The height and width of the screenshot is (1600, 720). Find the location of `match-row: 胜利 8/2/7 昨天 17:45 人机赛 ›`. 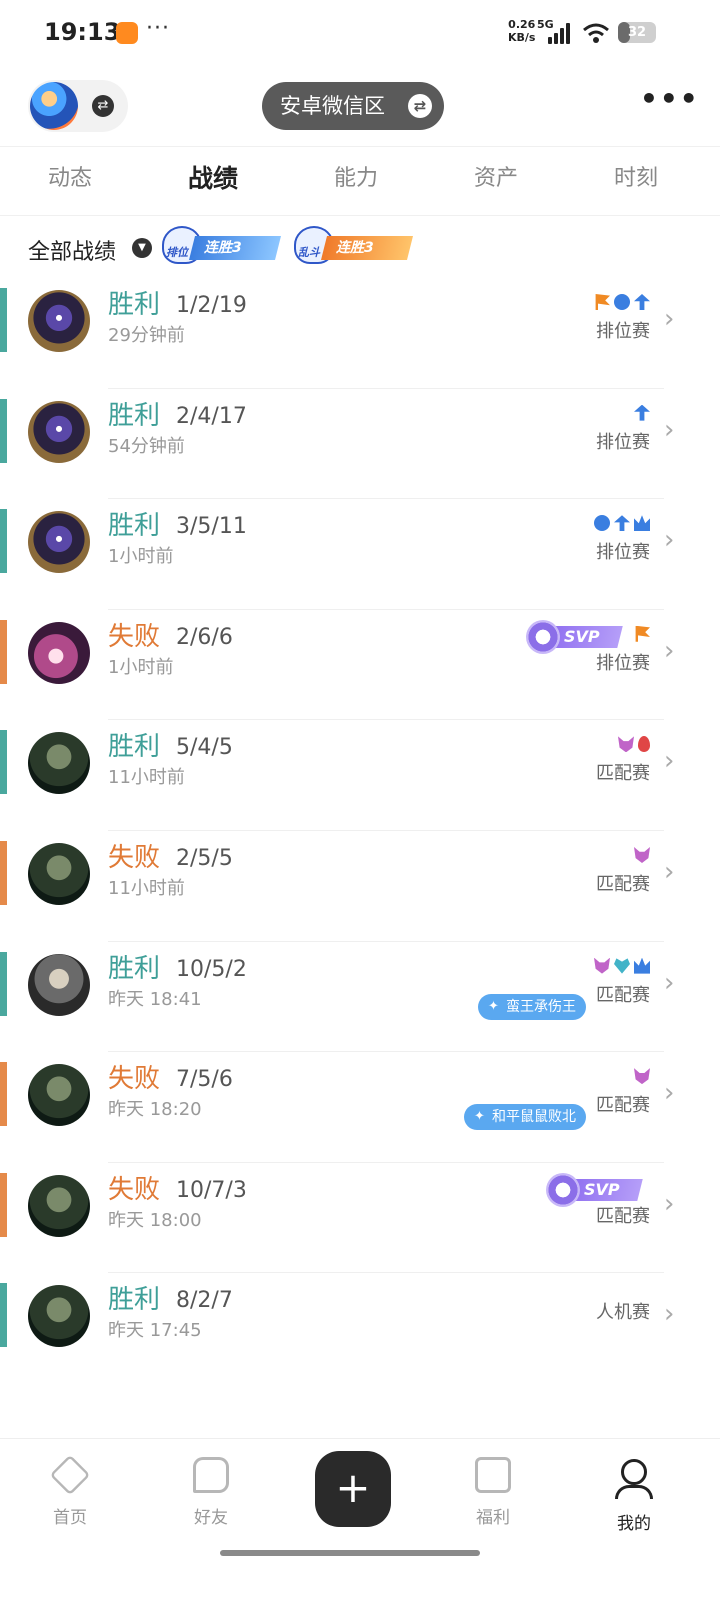

match-row: 胜利 8/2/7 昨天 17:45 人机赛 › is located at coordinates (360, 1328).